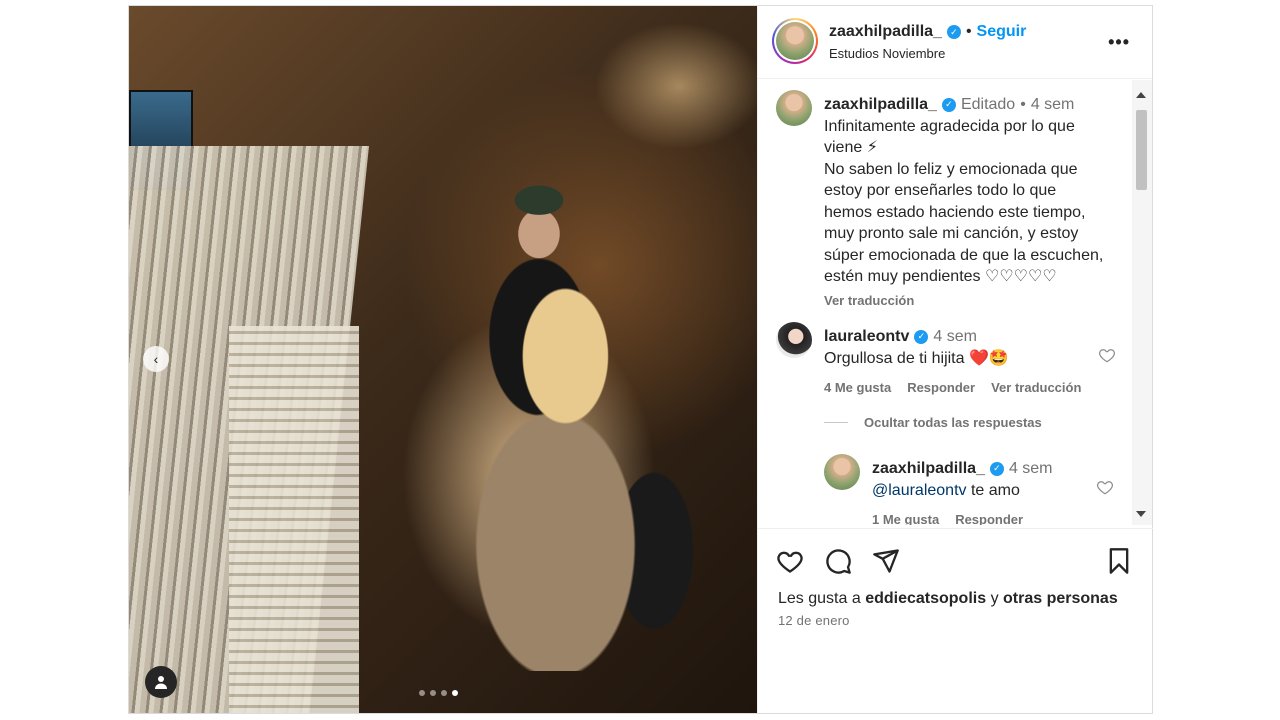 The height and width of the screenshot is (720, 1280). What do you see at coordinates (886, 561) in the screenshot?
I see `share-icon` at bounding box center [886, 561].